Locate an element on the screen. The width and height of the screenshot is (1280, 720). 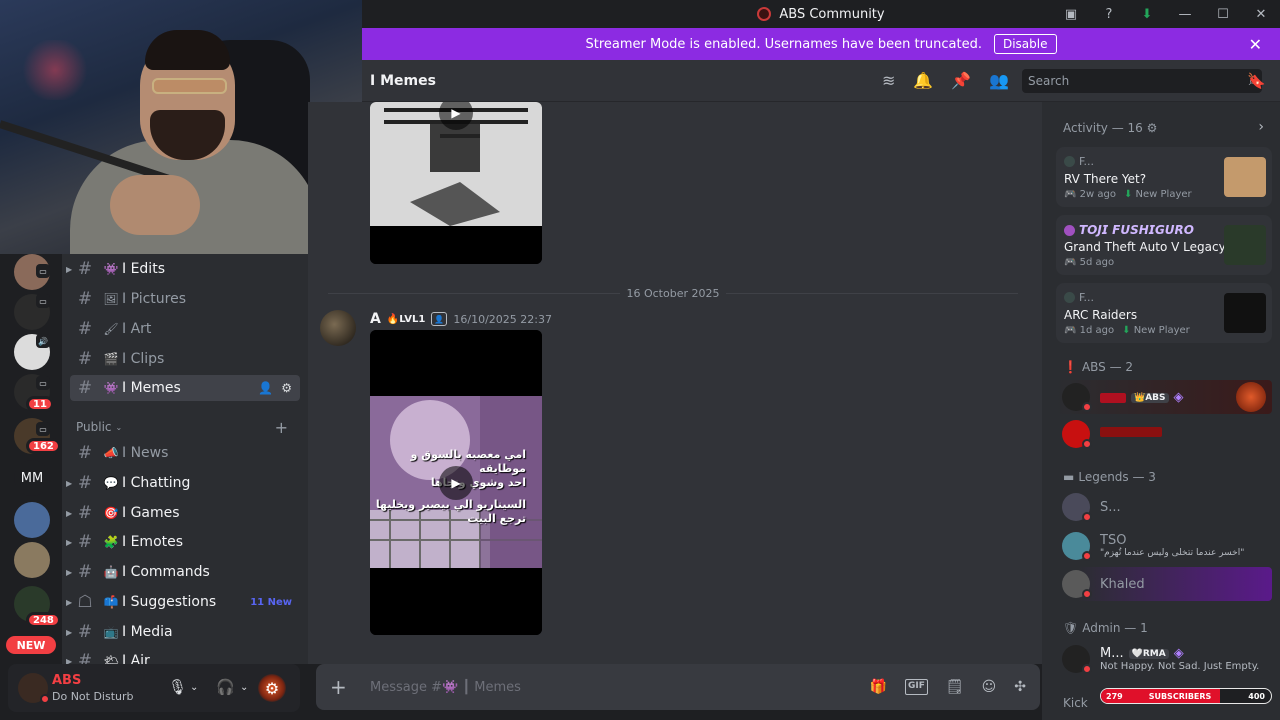
notification-bell-icon: 🔔 is located at coordinates (923, 80).